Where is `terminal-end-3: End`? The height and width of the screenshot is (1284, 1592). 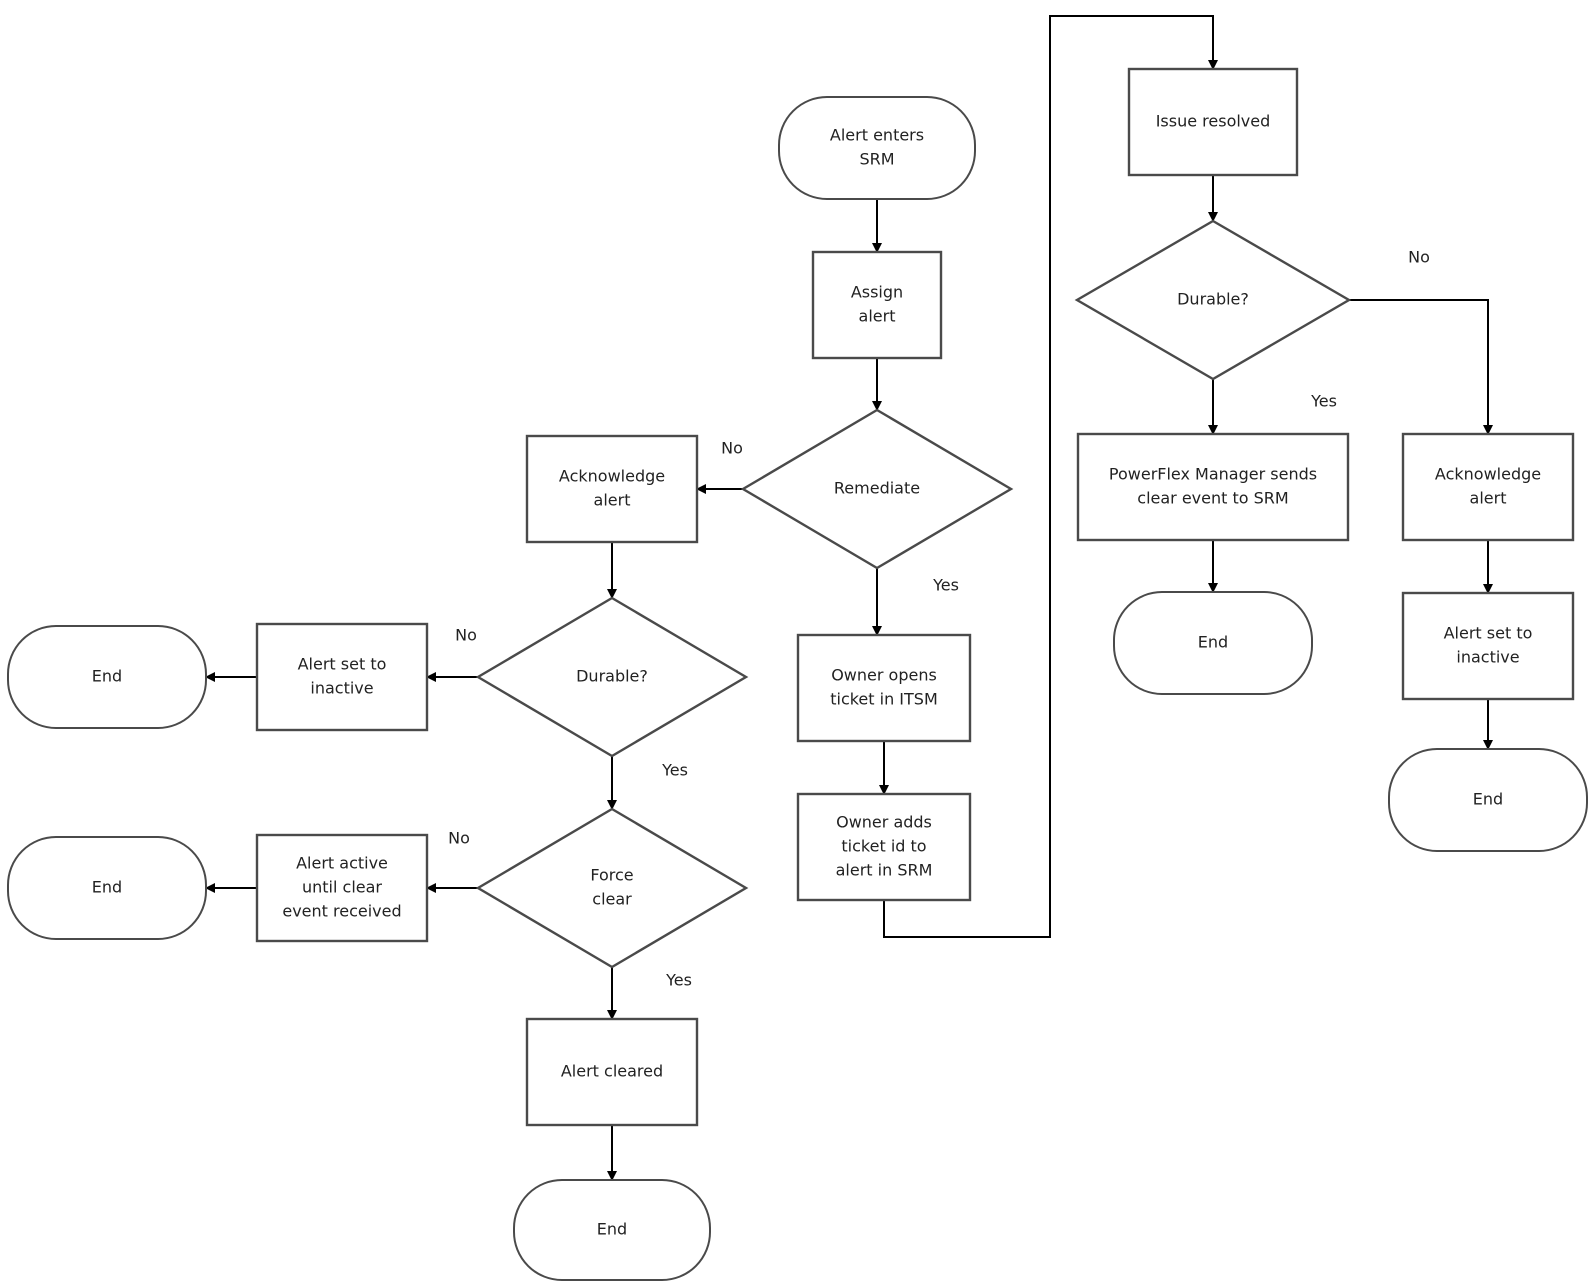
terminal-end-3: End is located at coordinates (612, 1230).